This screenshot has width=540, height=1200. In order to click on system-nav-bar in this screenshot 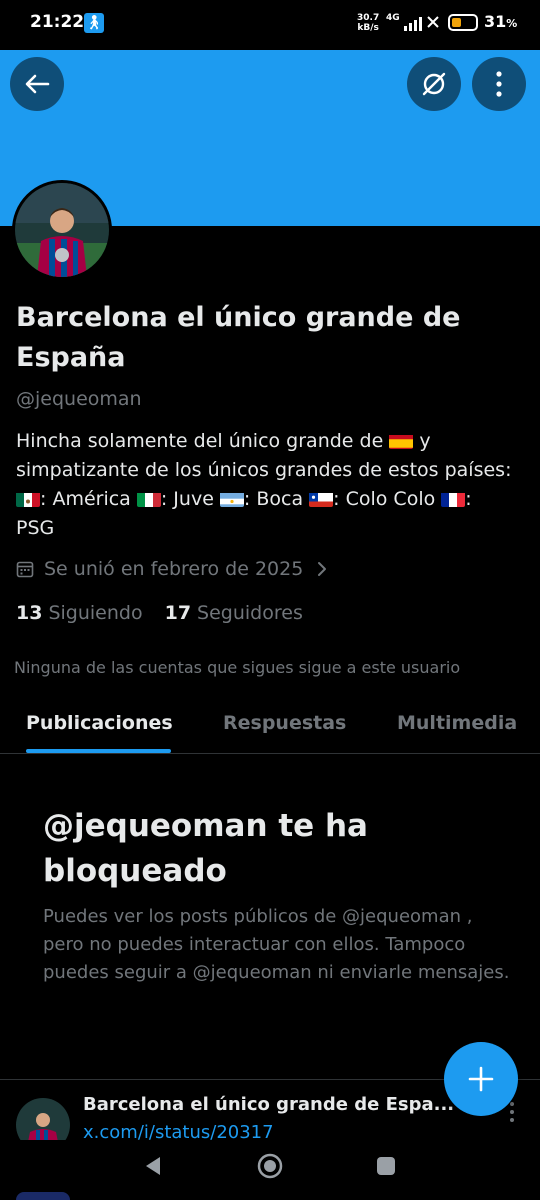, I will do `click(270, 1170)`.